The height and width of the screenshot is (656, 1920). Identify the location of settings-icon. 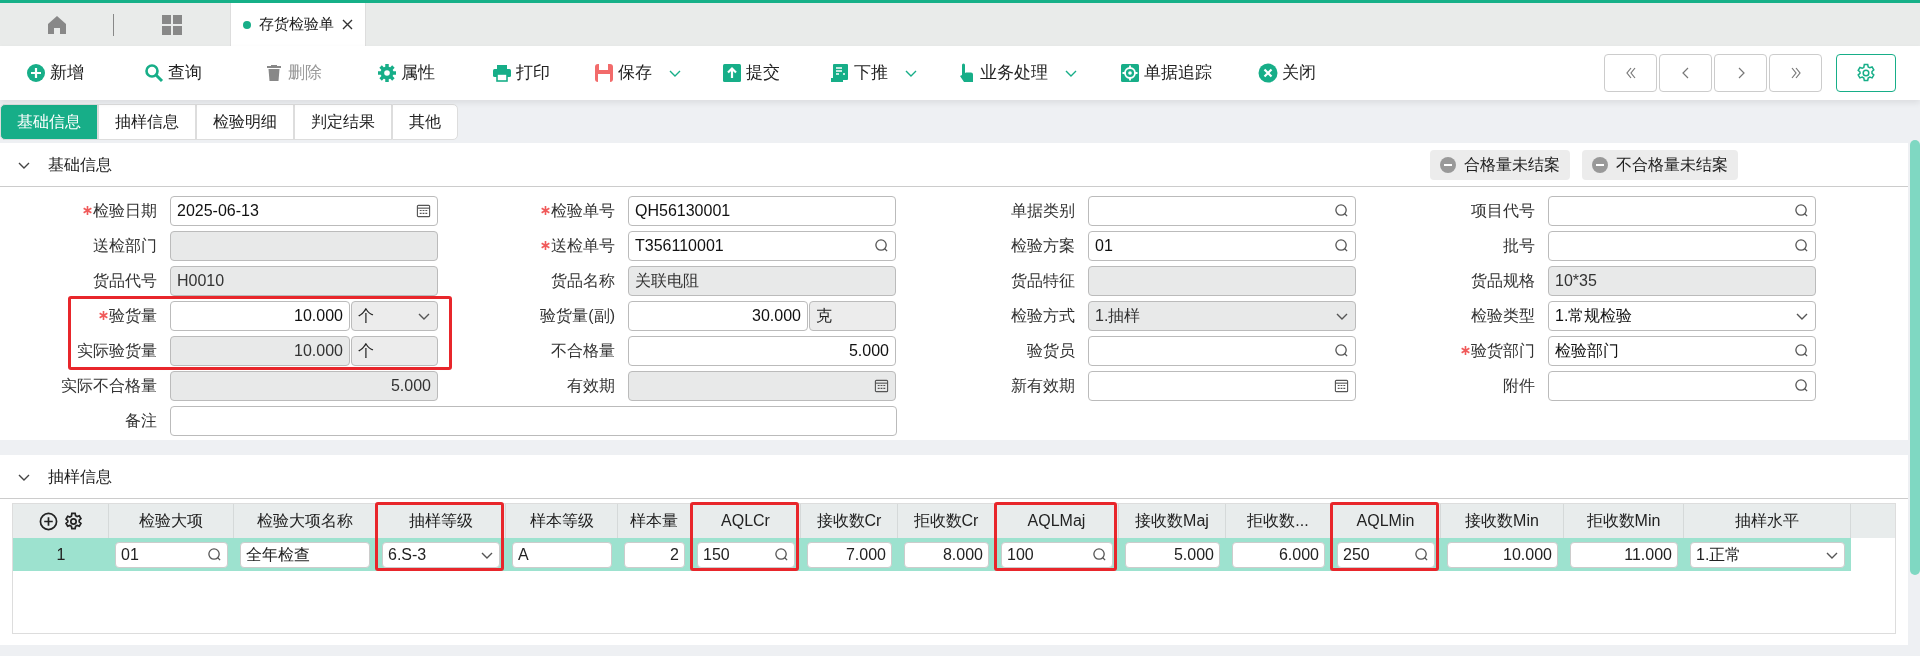
(1866, 73).